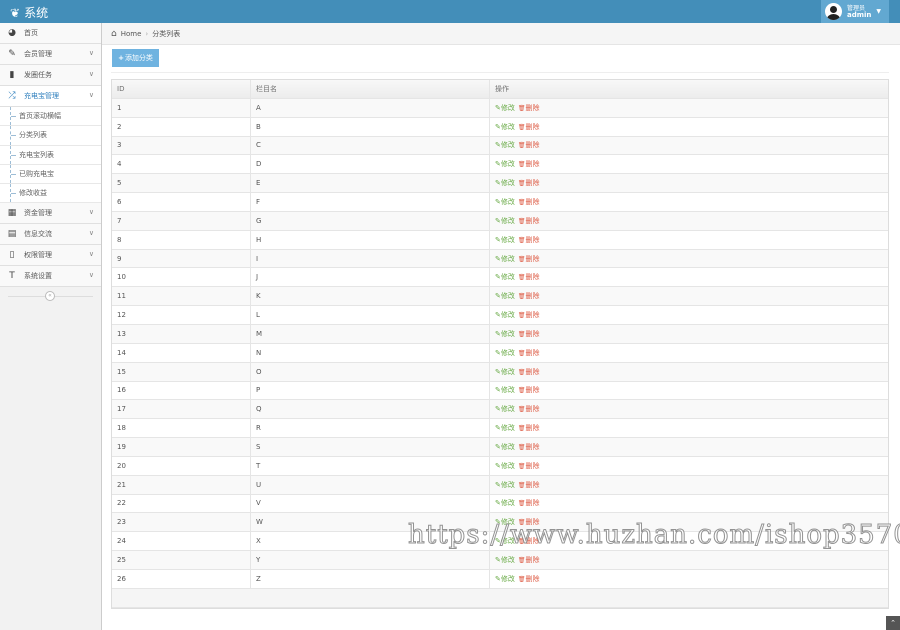  Describe the element at coordinates (50, 277) in the screenshot. I see `sidebar-item-7: T 系统设置 ∨` at that location.